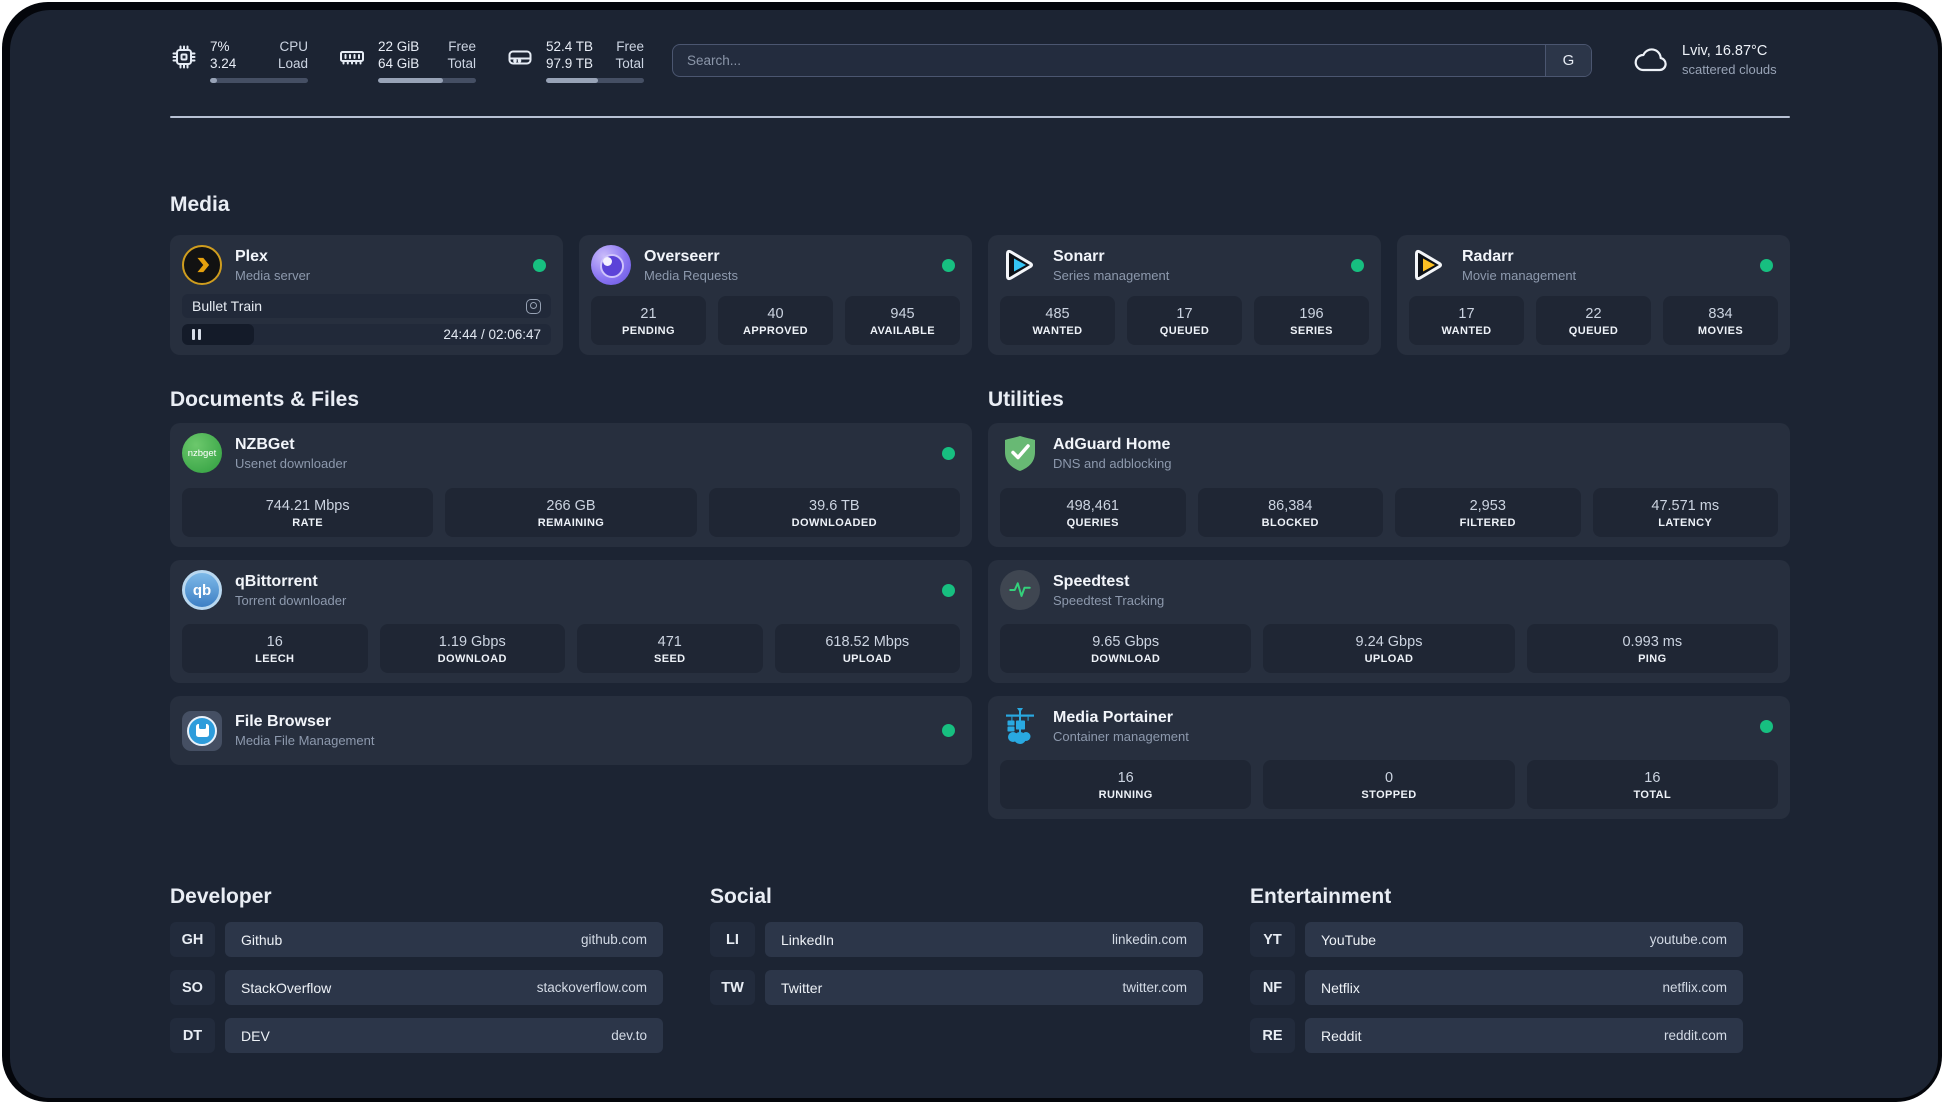 This screenshot has height=1104, width=1944. Describe the element at coordinates (1272, 987) in the screenshot. I see `link-abbr: NF` at that location.